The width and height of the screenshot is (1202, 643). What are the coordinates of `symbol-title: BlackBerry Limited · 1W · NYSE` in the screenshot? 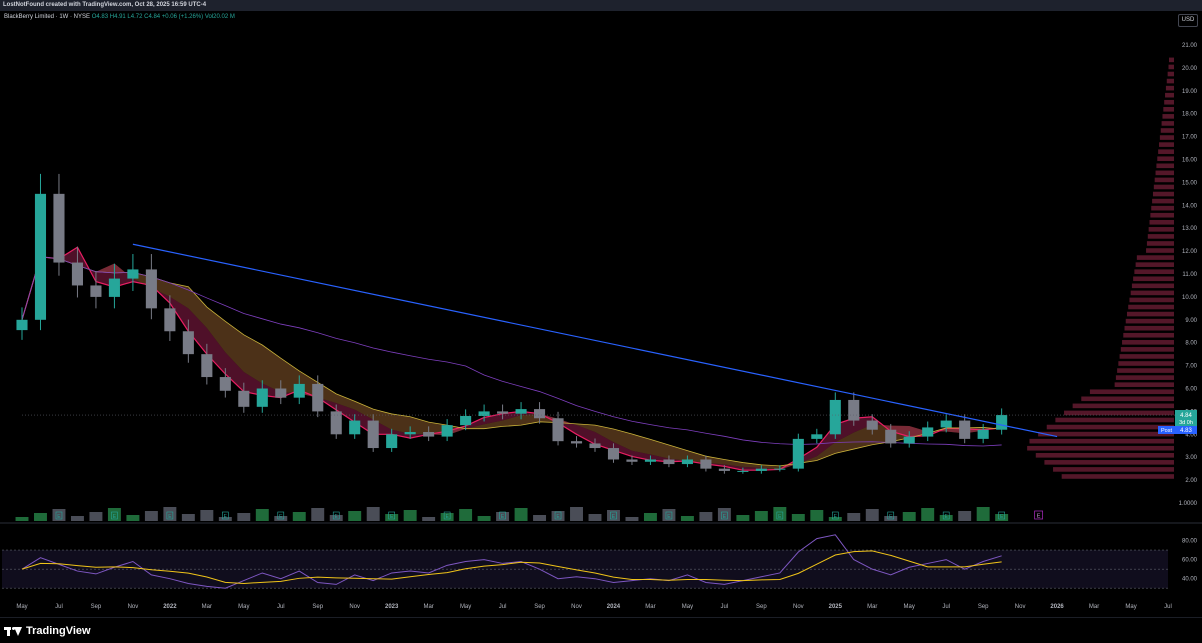 It's located at (47, 17).